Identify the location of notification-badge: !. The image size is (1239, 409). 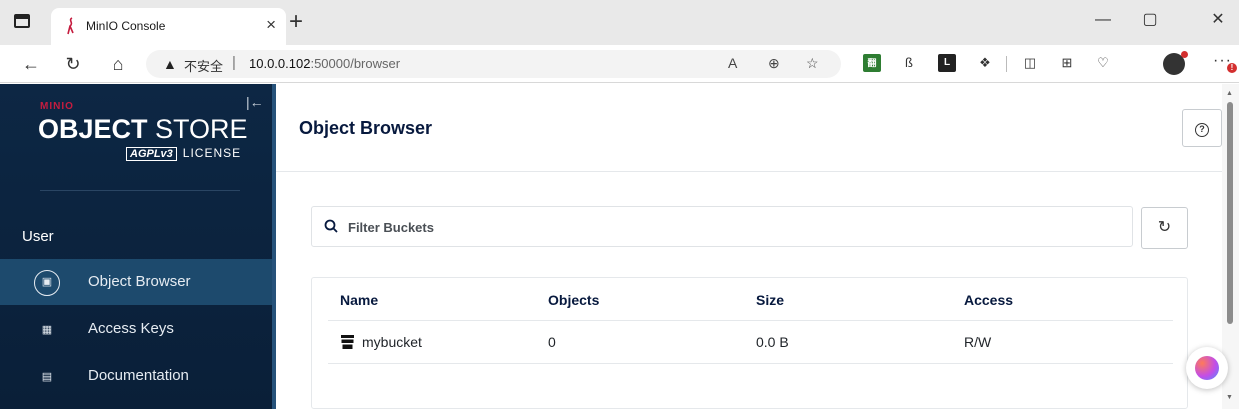
(1232, 68).